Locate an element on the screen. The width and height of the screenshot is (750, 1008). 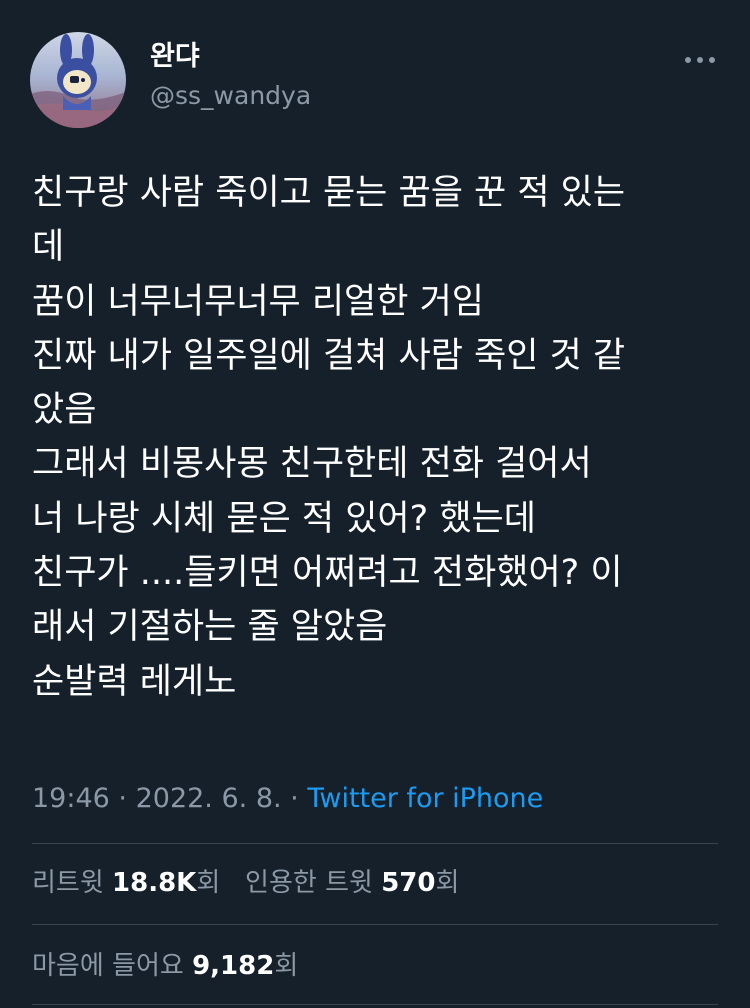
quotes-unit: 회 is located at coordinates (447, 883).